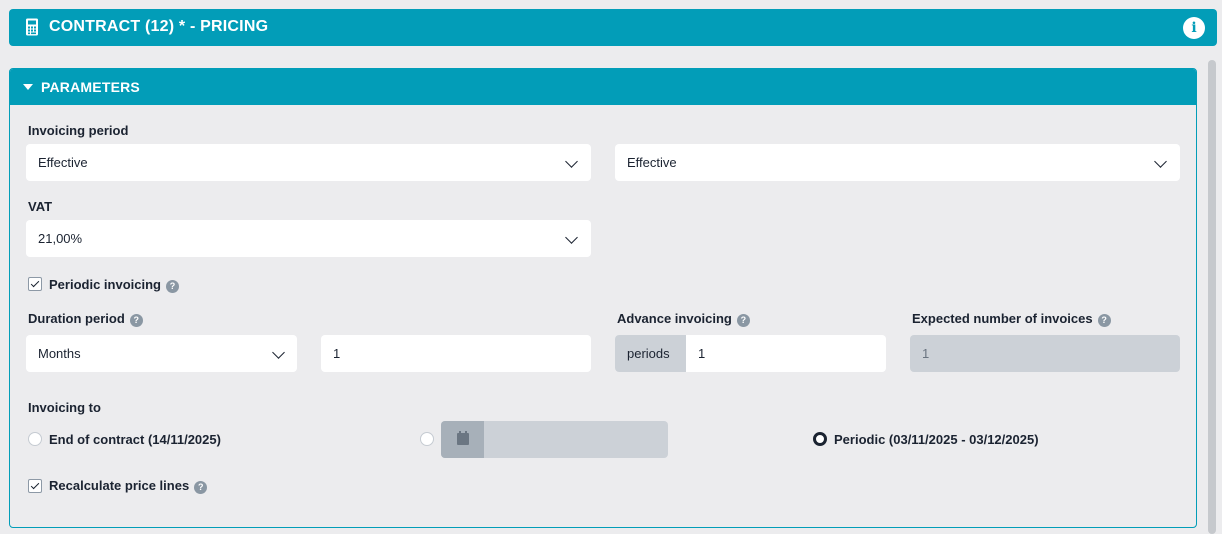 This screenshot has height=534, width=1222. Describe the element at coordinates (60, 238) in the screenshot. I see `vat-value: 21,00%` at that location.